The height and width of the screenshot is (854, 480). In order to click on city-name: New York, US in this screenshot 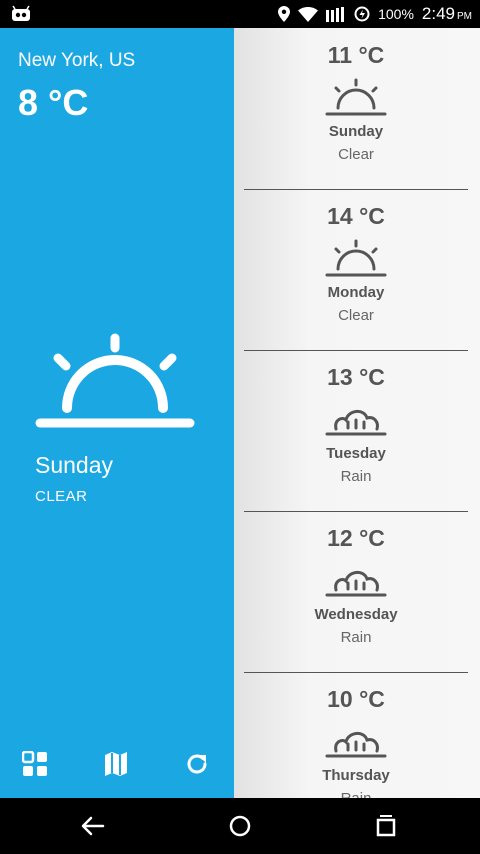, I will do `click(77, 60)`.